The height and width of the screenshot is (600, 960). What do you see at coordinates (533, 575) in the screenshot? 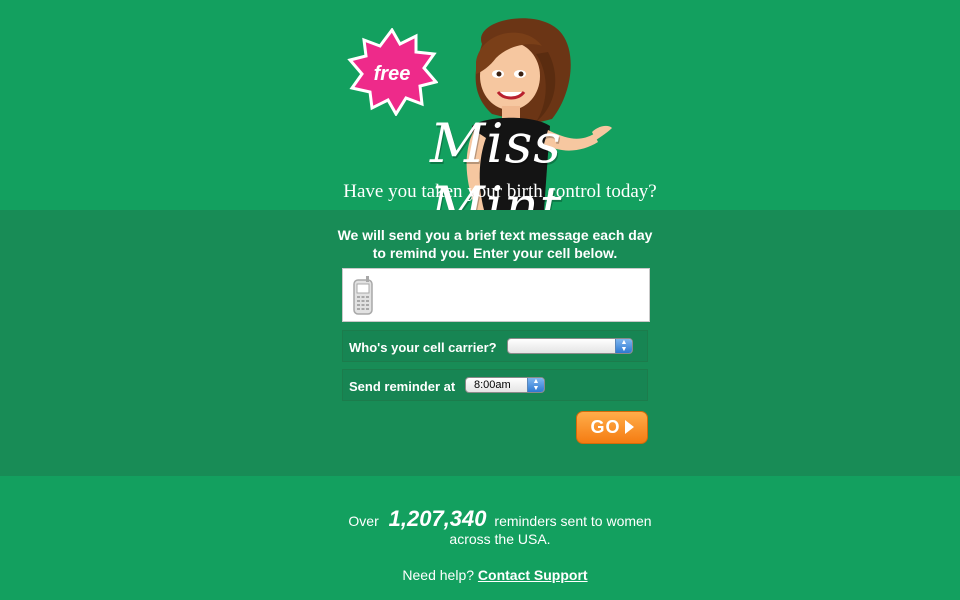
I see `contact-support-link: Contact Support` at bounding box center [533, 575].